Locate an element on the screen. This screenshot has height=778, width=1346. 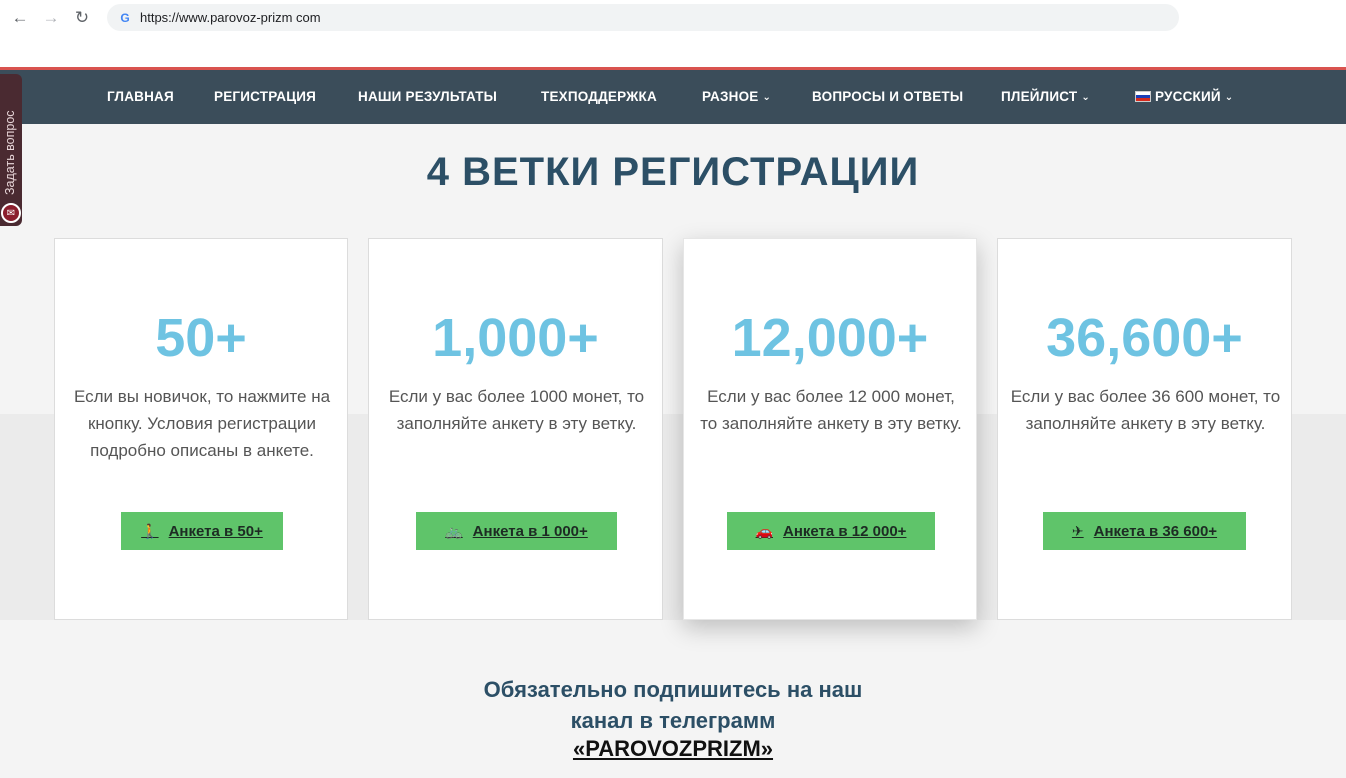
nav-label: ПЛЕЙЛИСТ is located at coordinates (1039, 96).